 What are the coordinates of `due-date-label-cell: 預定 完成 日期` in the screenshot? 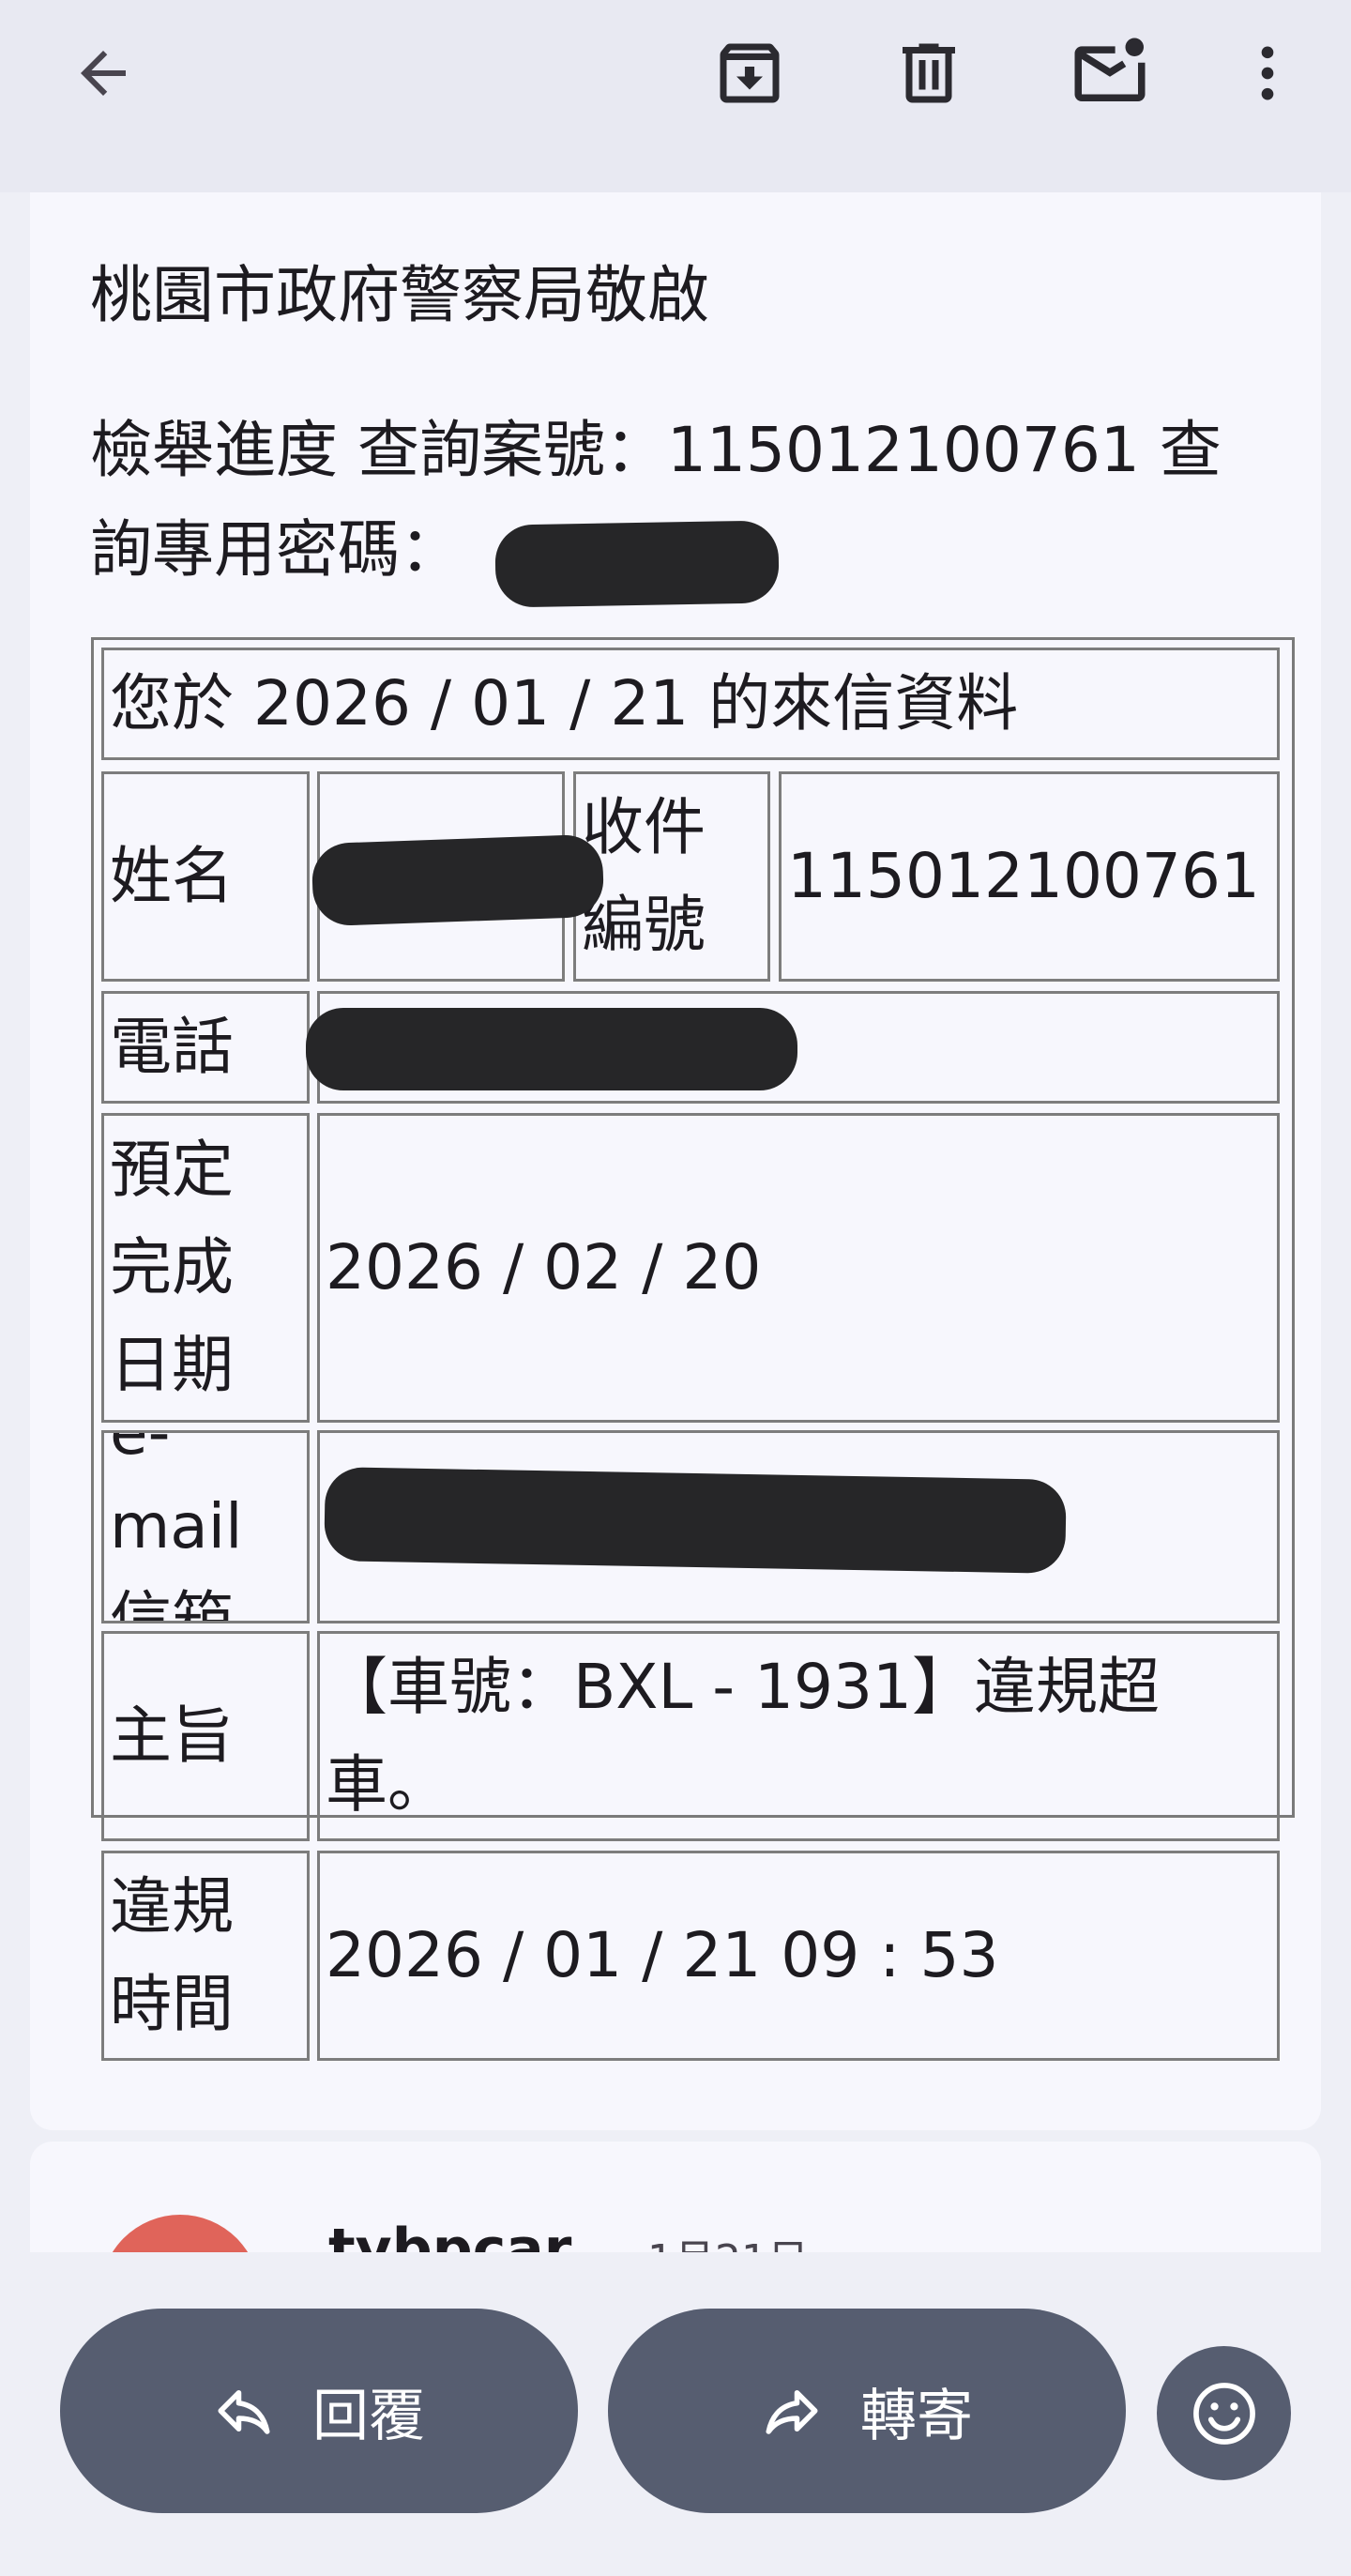 It's located at (205, 1268).